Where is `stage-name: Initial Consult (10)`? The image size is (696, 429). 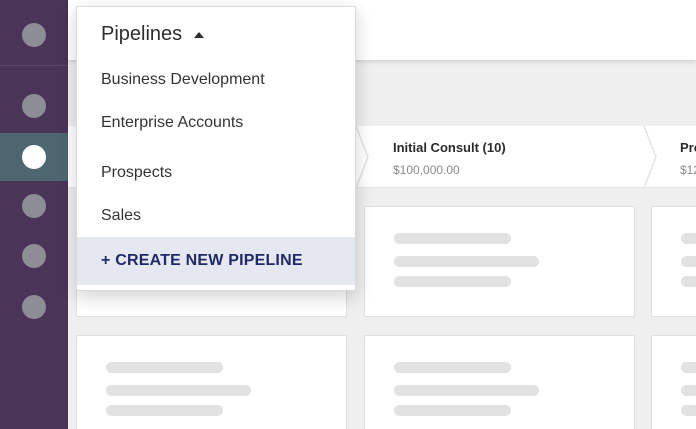
stage-name: Initial Consult (10) is located at coordinates (449, 147).